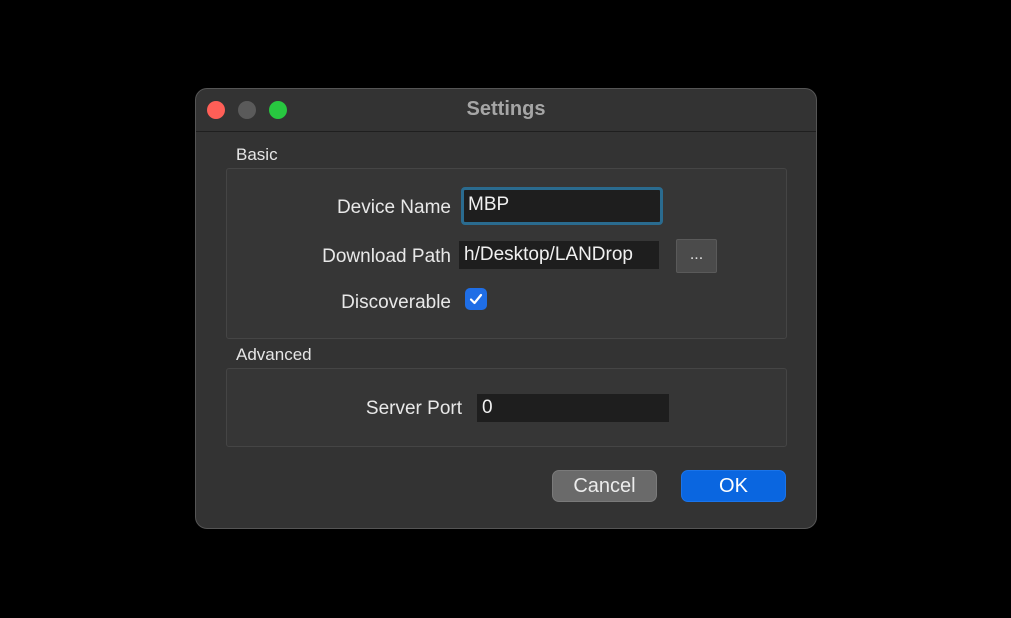 The height and width of the screenshot is (618, 1011). I want to click on discoverable-label: Discoverable, so click(396, 302).